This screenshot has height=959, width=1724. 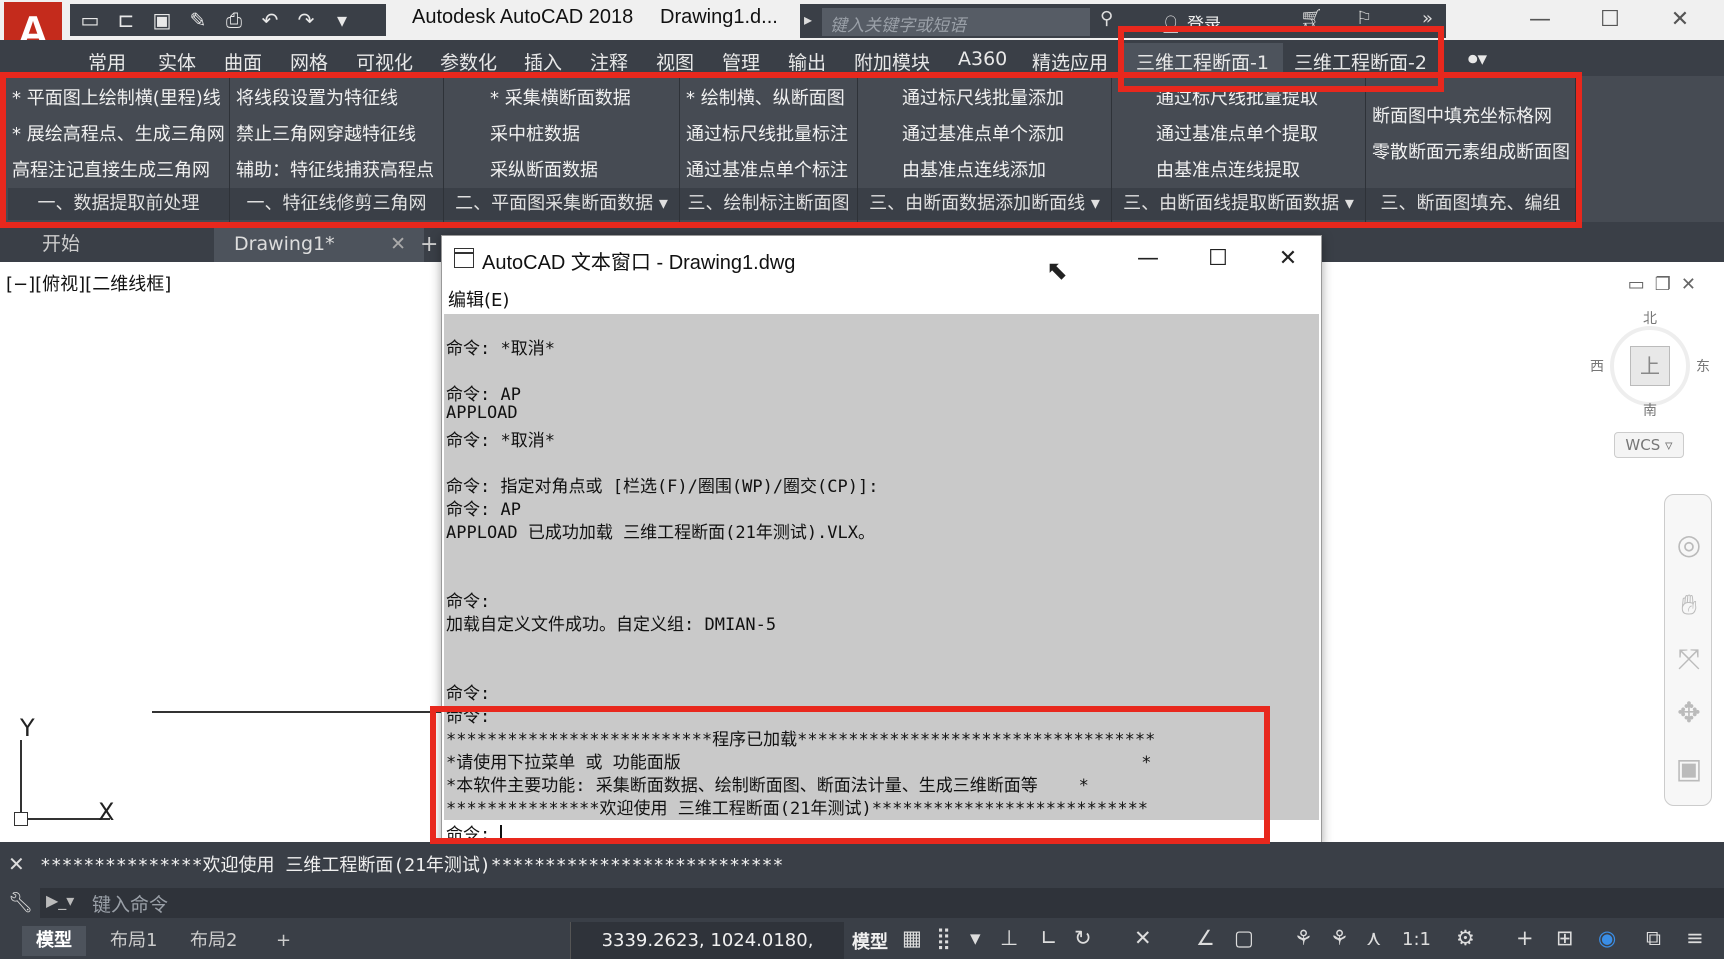 What do you see at coordinates (1689, 769) in the screenshot?
I see `showmotion-icon: ▣` at bounding box center [1689, 769].